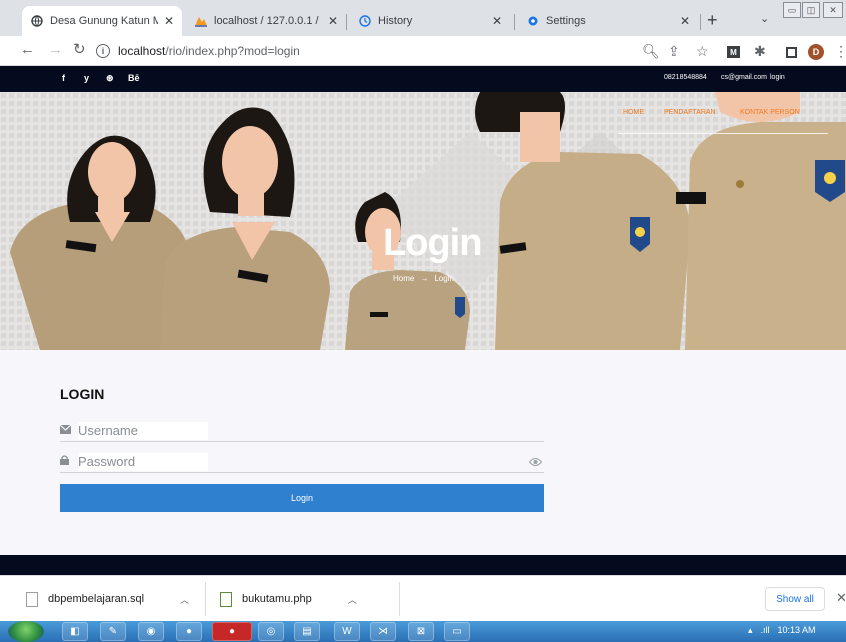  I want to click on active-app-icon: ●, so click(232, 631).